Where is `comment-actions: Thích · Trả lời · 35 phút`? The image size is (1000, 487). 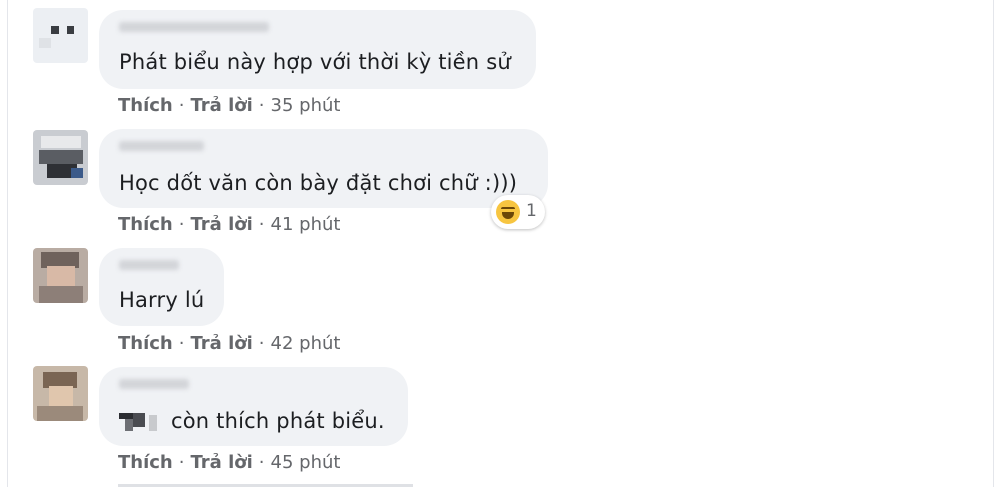
comment-actions: Thích · Trả lời · 35 phút is located at coordinates (229, 105).